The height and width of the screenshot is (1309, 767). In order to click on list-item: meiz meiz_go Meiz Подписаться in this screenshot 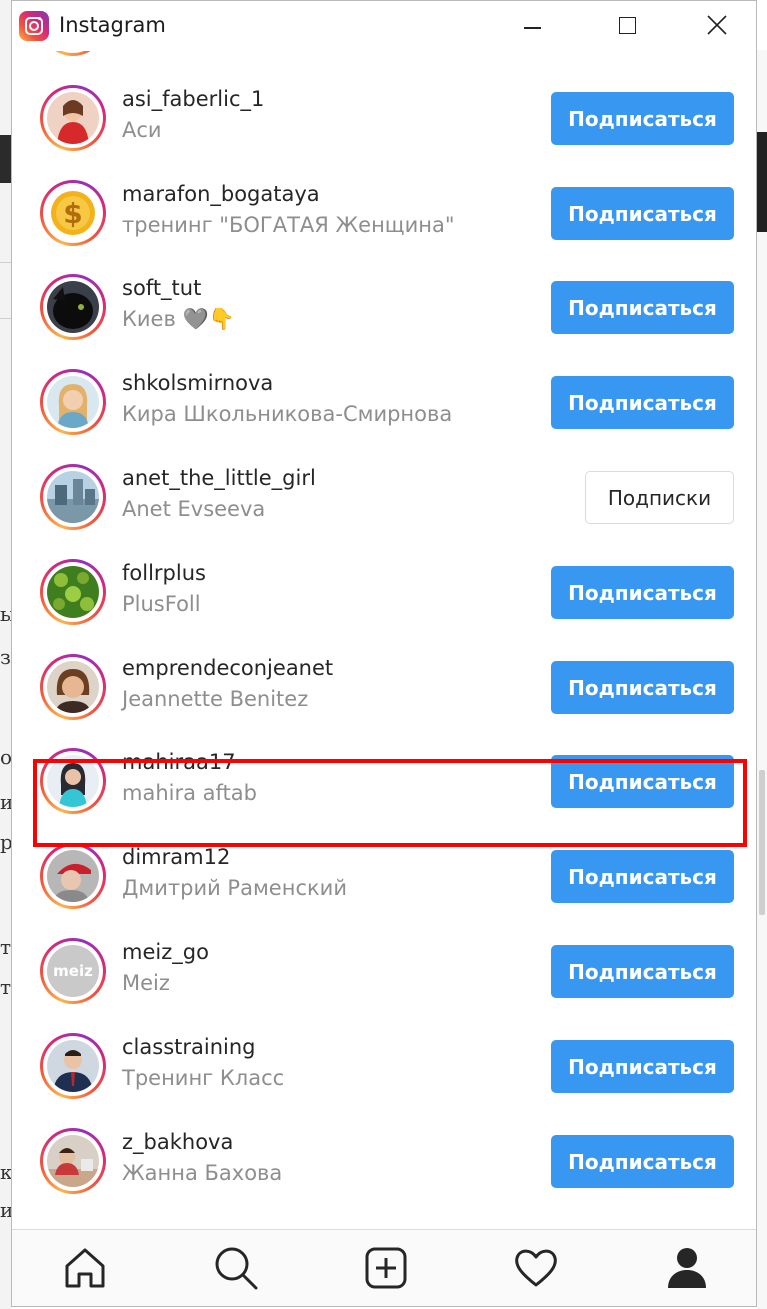, I will do `click(384, 971)`.